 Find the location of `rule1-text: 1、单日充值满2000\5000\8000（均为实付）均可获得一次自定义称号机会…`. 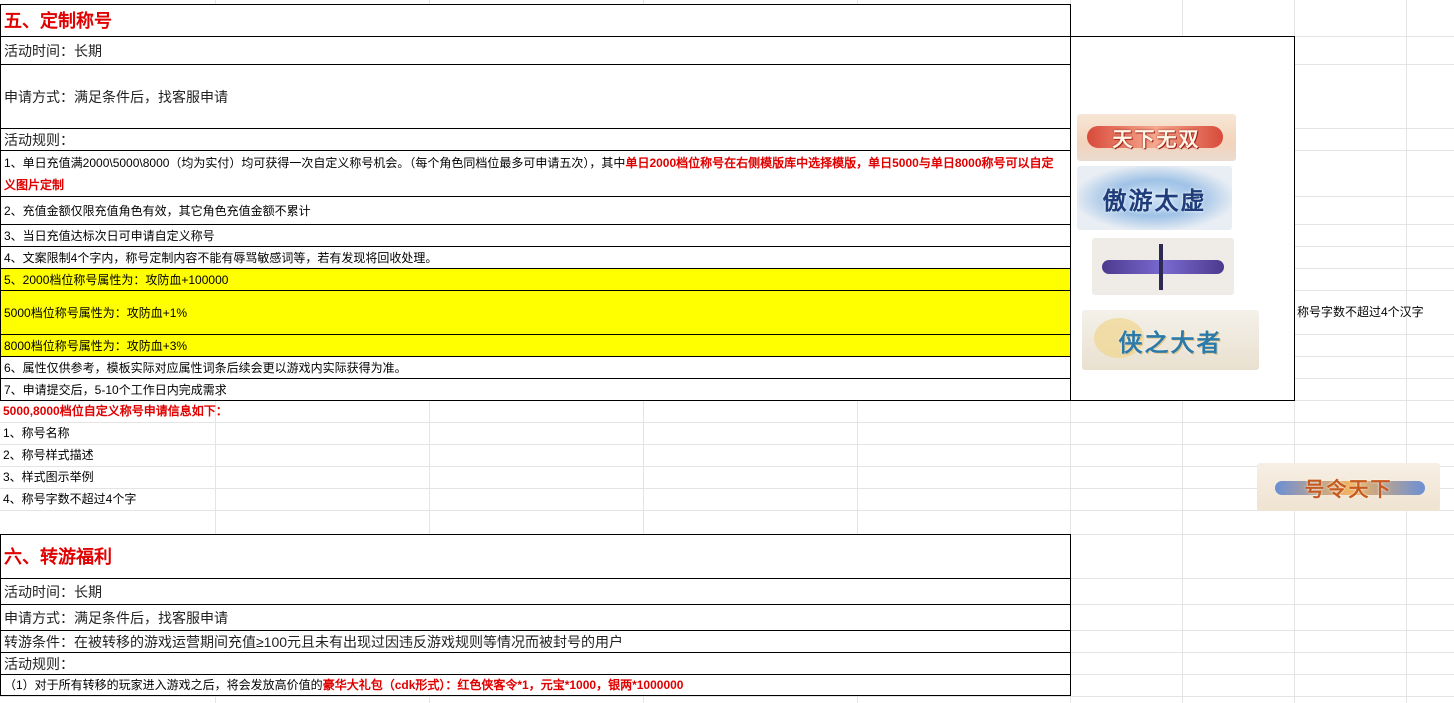

rule1-text: 1、单日充值满2000\5000\8000（均为实付）均可获得一次自定义称号机会… is located at coordinates (315, 163).